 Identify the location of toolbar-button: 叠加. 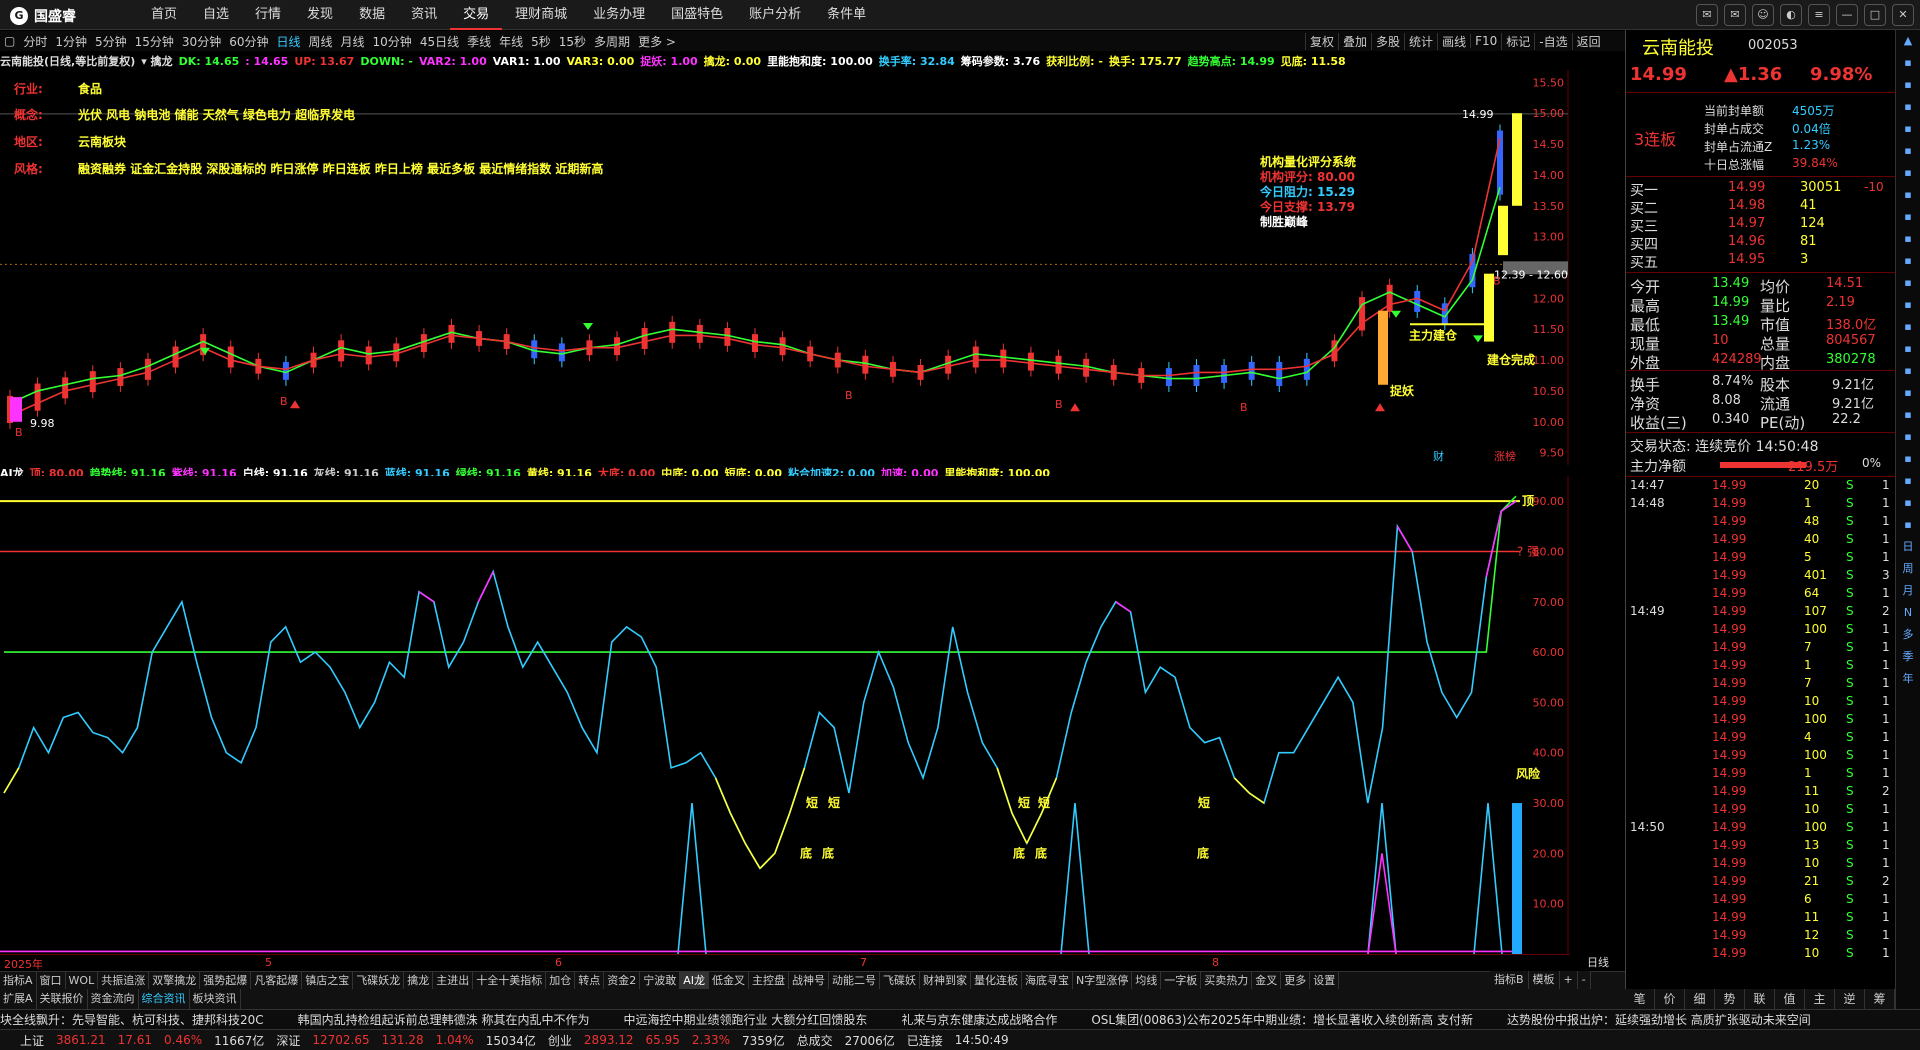
(1354, 41).